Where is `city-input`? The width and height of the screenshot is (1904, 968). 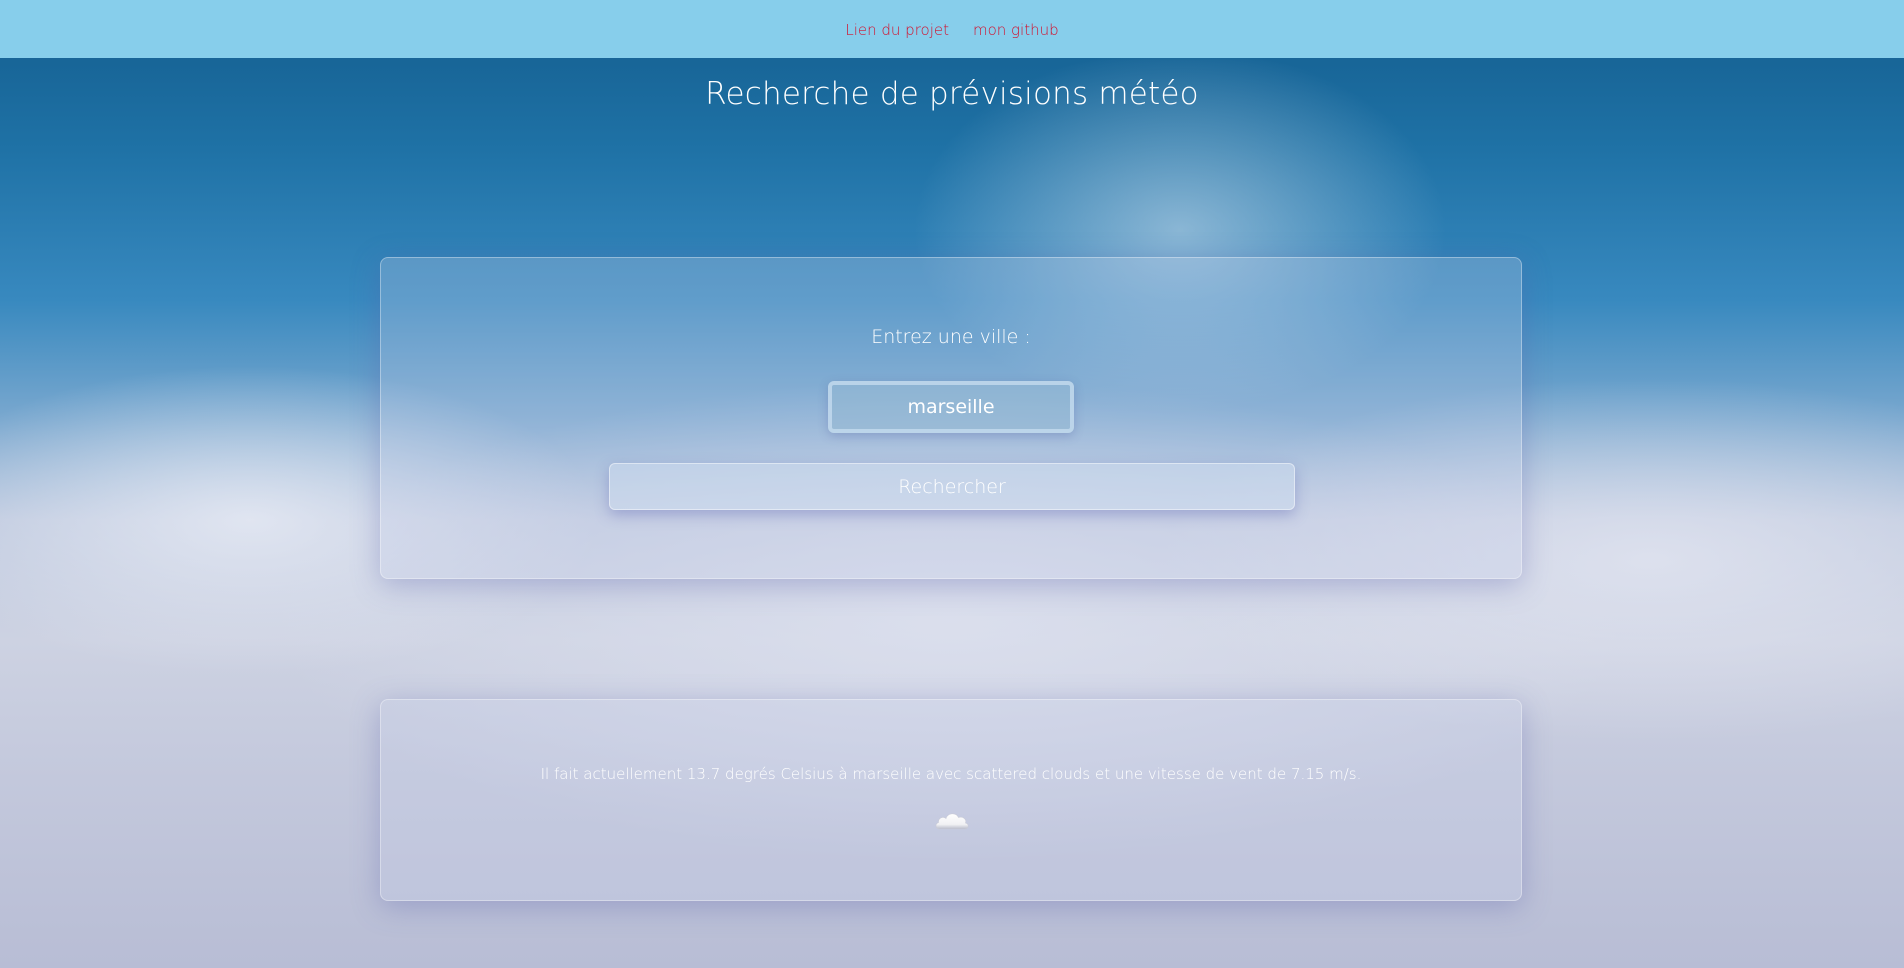 city-input is located at coordinates (951, 407).